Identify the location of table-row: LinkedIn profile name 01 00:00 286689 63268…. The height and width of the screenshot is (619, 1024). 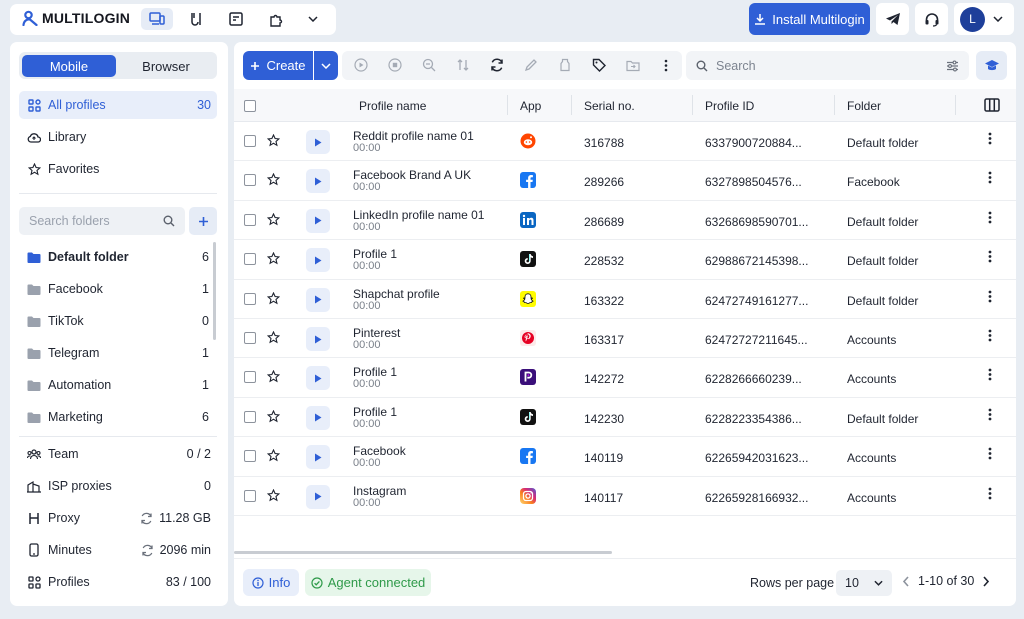
(625, 221).